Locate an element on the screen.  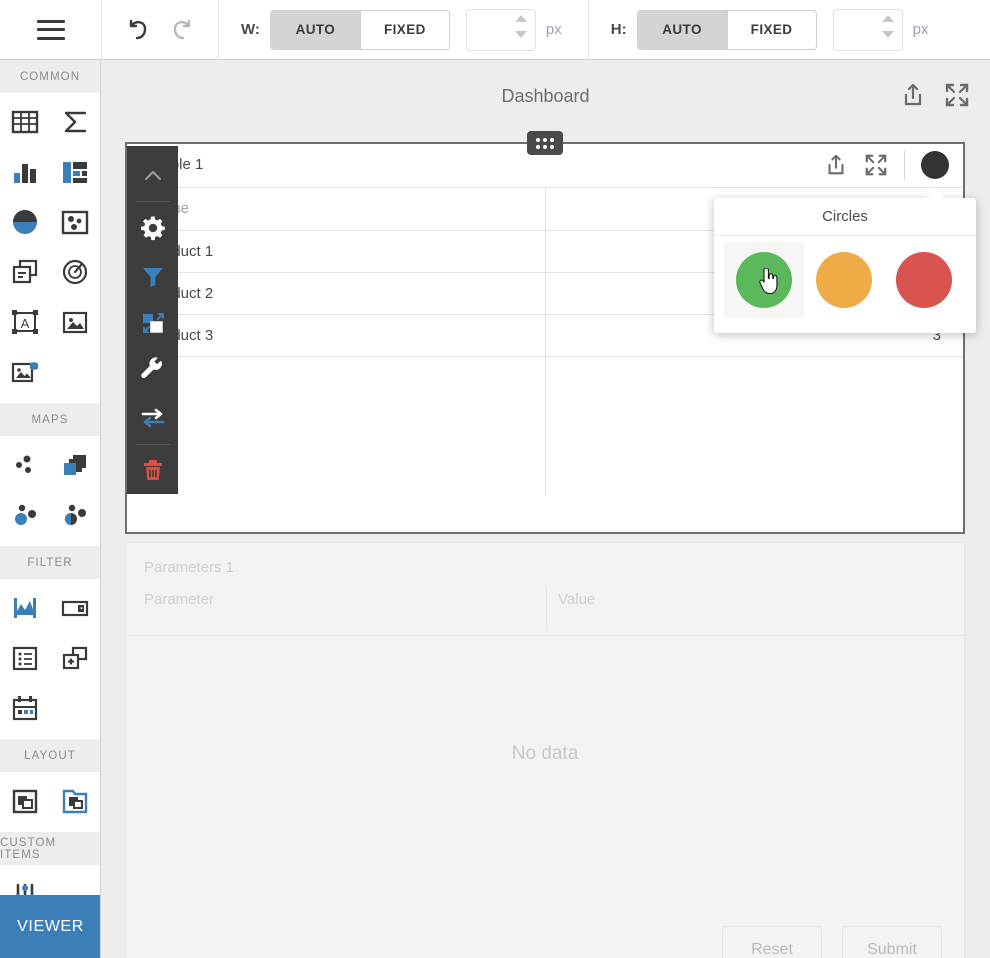
sidebar-row: A is located at coordinates (50, 322).